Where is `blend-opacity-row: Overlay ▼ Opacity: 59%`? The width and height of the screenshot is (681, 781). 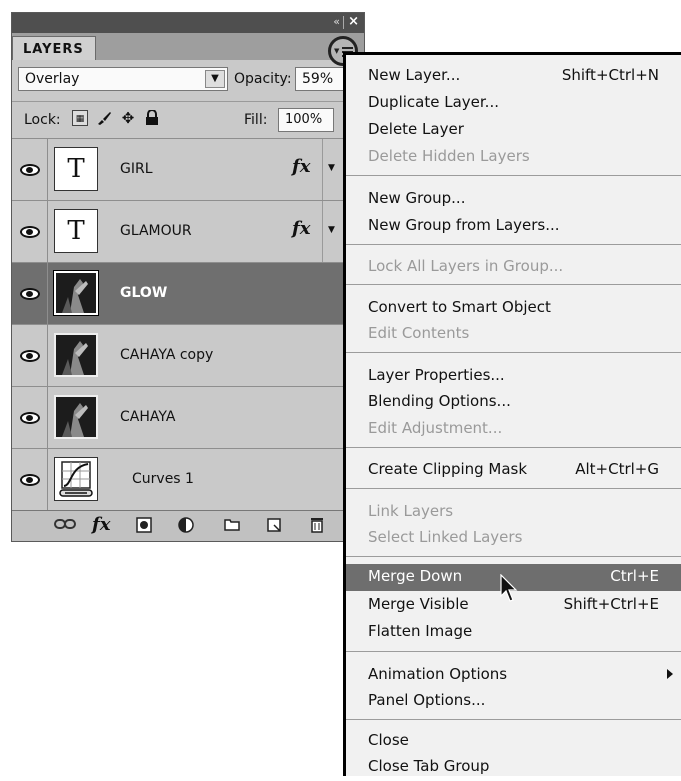
blend-opacity-row: Overlay ▼ Opacity: 59% is located at coordinates (188, 78).